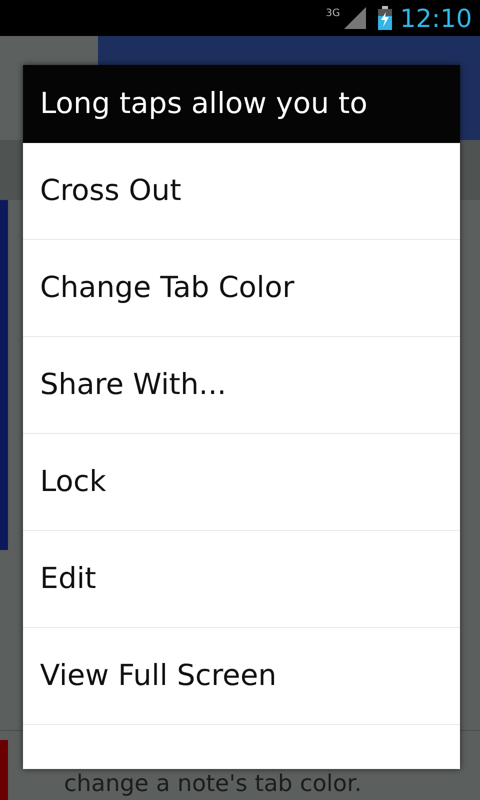 The width and height of the screenshot is (480, 800). I want to click on dialog-title: Long taps allow you to, so click(241, 104).